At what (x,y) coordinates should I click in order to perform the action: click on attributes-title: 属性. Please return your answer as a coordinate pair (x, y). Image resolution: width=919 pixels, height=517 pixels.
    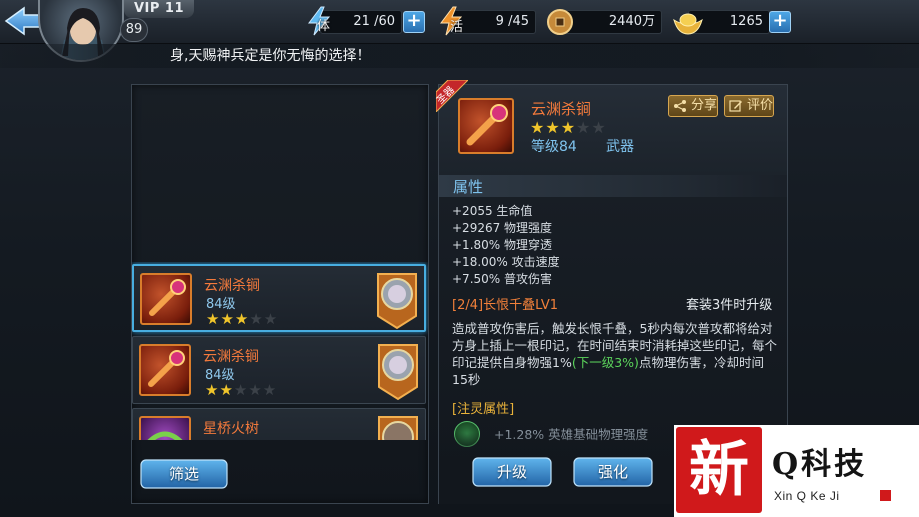
    Looking at the image, I should click on (468, 187).